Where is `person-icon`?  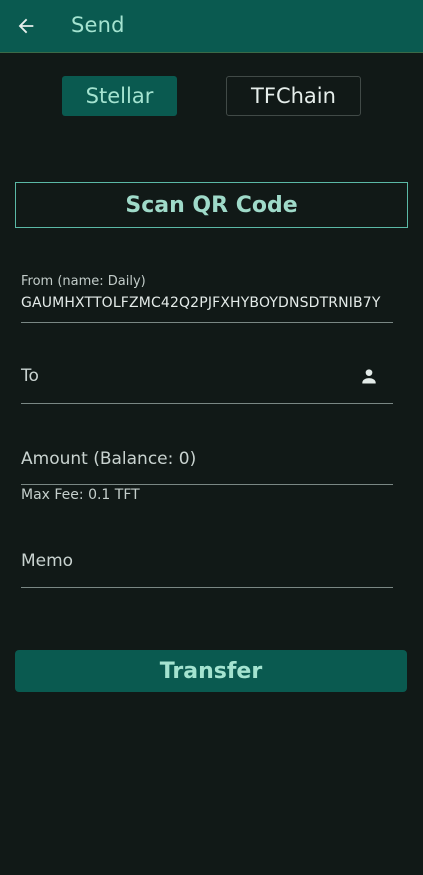
person-icon is located at coordinates (369, 376).